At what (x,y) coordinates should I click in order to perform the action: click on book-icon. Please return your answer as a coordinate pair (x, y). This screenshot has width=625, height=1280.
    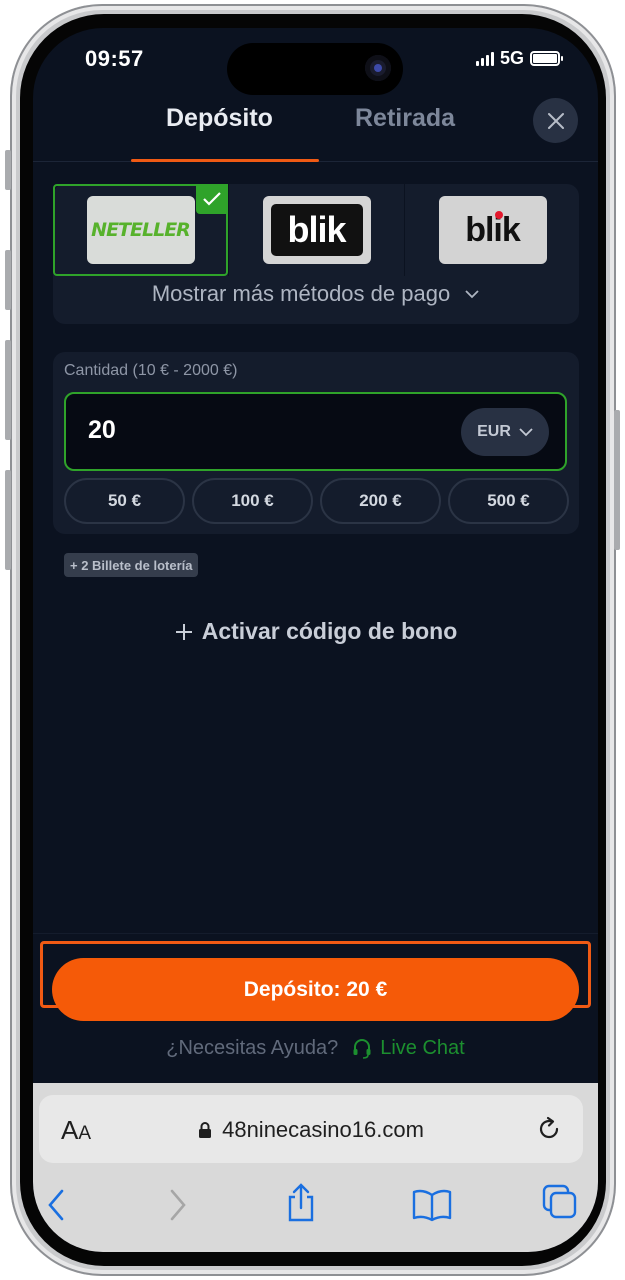
    Looking at the image, I should click on (432, 1205).